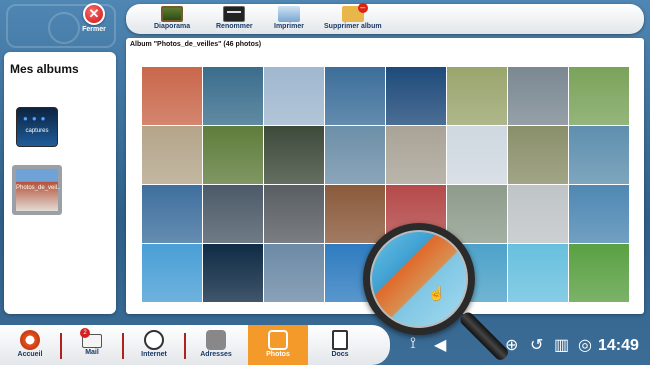  Describe the element at coordinates (92, 352) in the screenshot. I see `taskbar-label: Mail` at that location.